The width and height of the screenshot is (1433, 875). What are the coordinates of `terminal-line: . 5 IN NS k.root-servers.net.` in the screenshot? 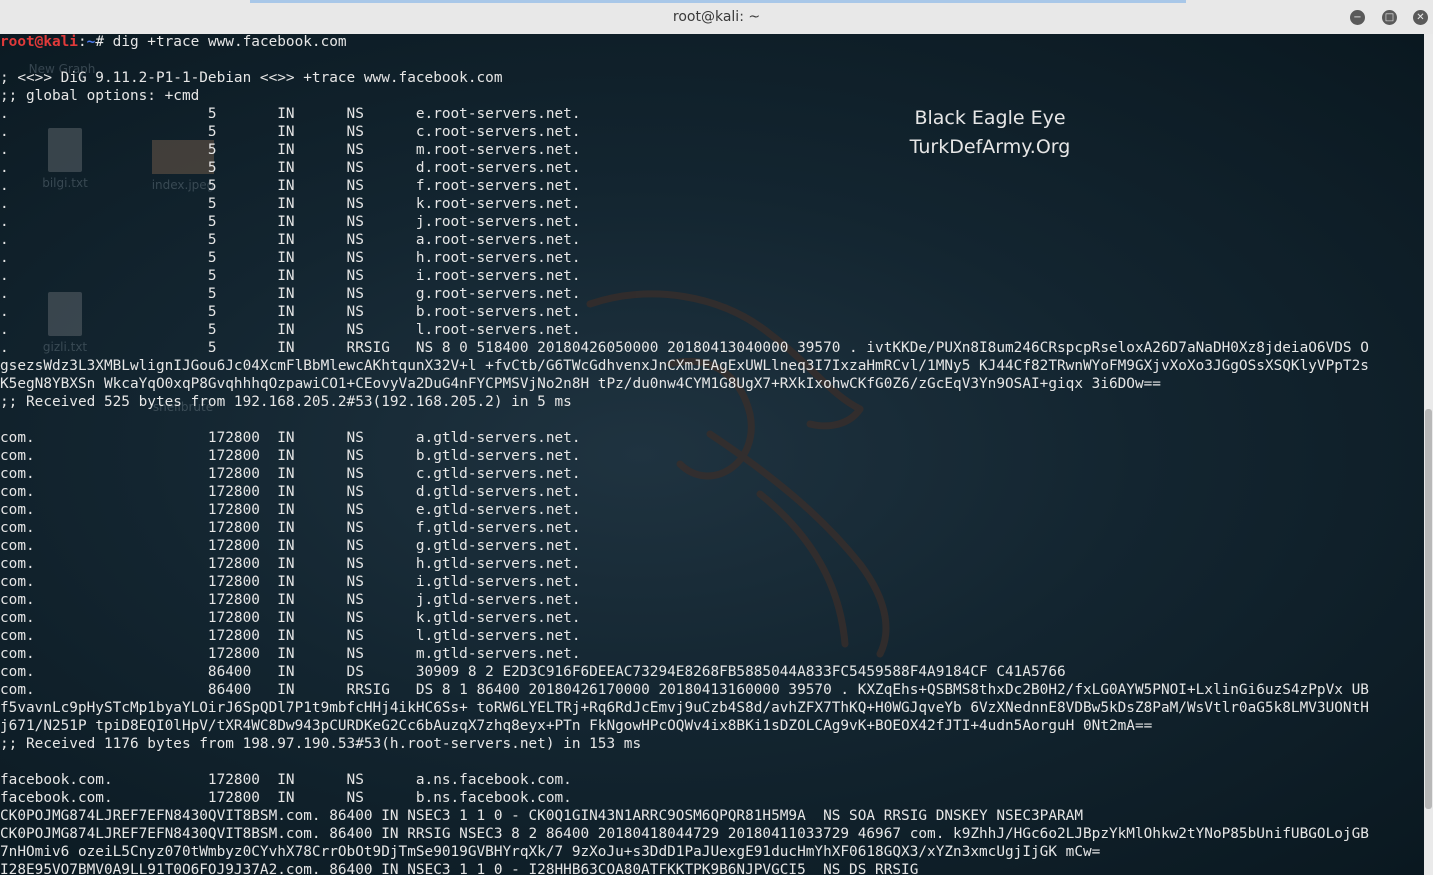 It's located at (290, 204).